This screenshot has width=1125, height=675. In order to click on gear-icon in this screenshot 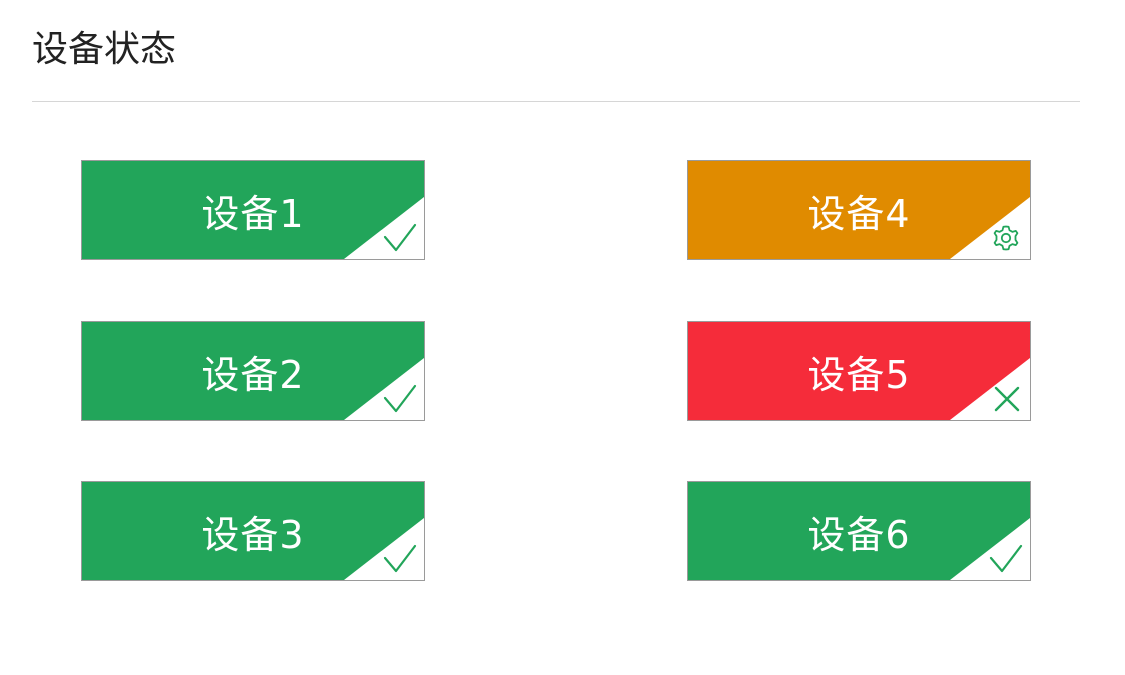, I will do `click(1006, 238)`.